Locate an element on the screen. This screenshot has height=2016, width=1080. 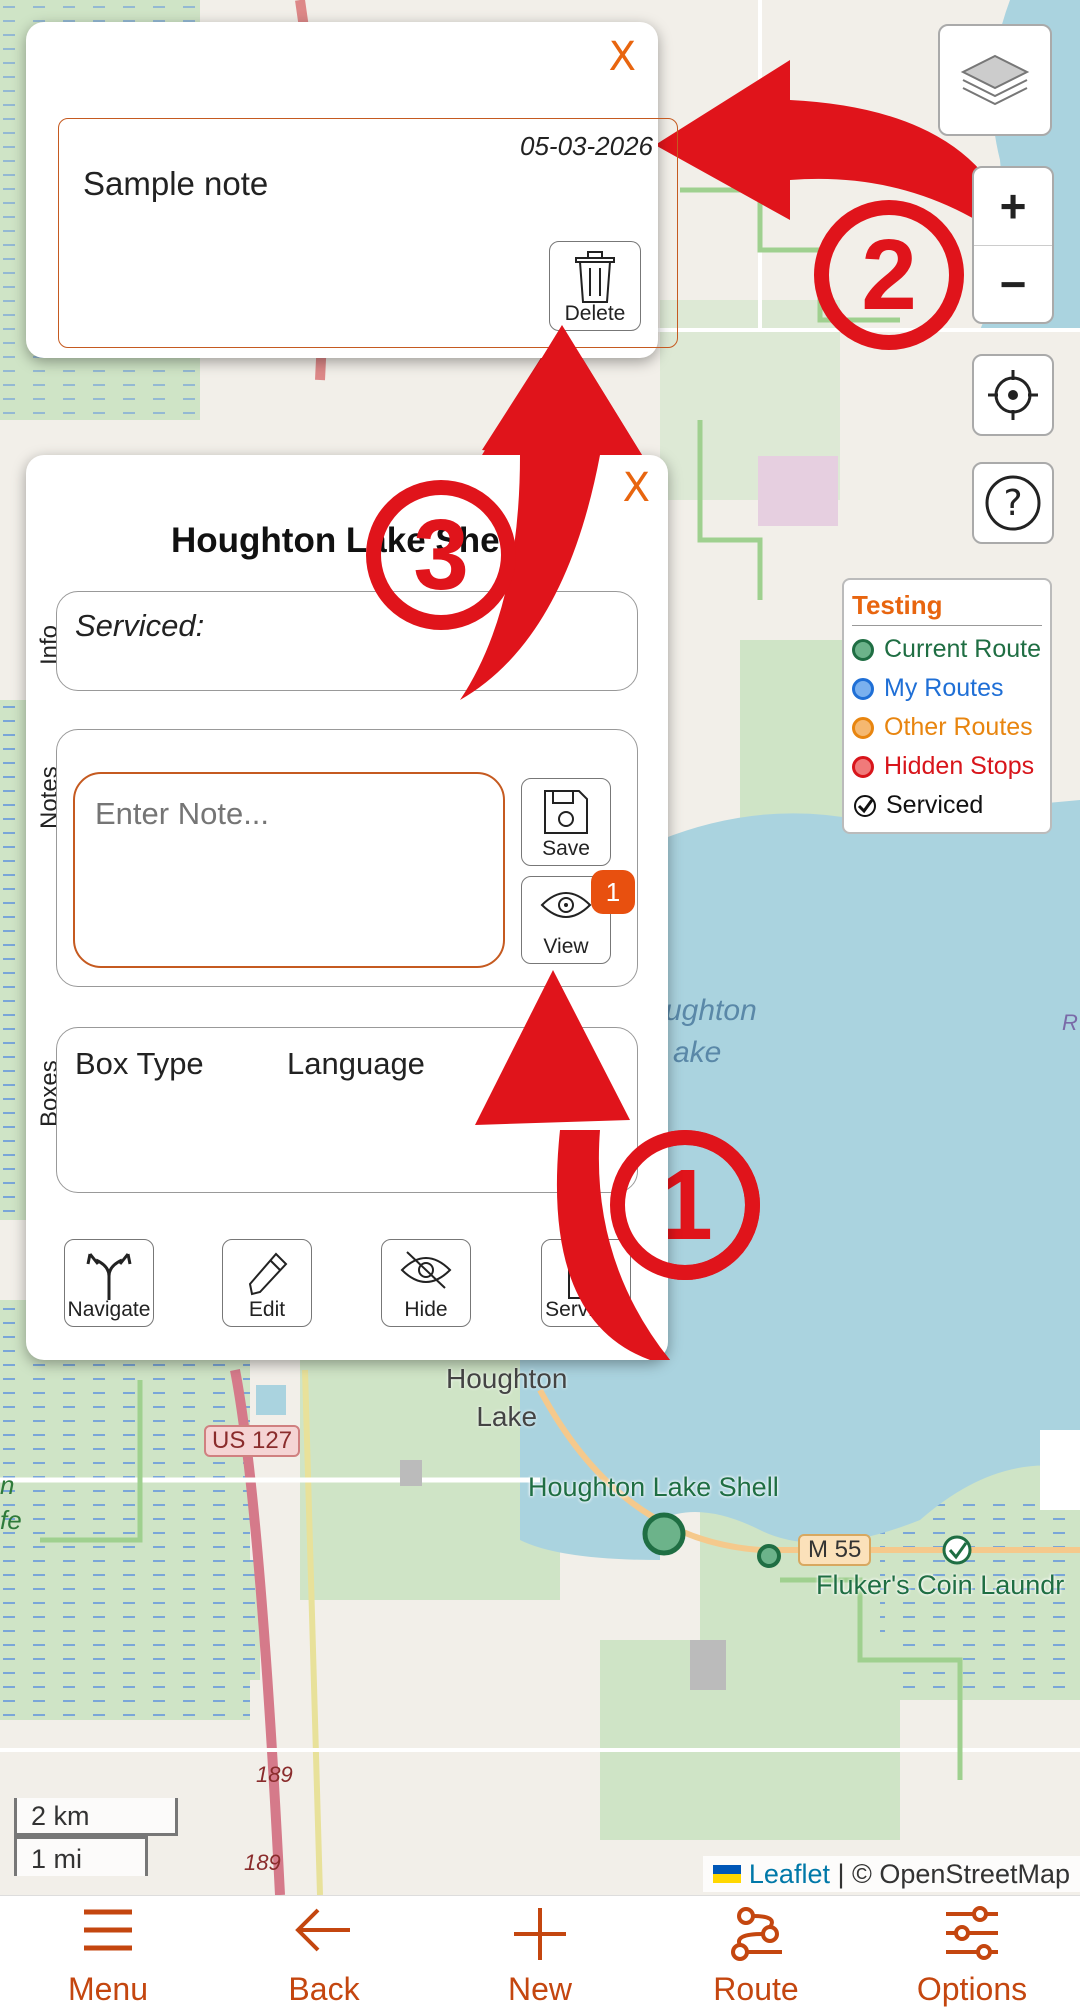
serviced-button: Serviced is located at coordinates (586, 1283).